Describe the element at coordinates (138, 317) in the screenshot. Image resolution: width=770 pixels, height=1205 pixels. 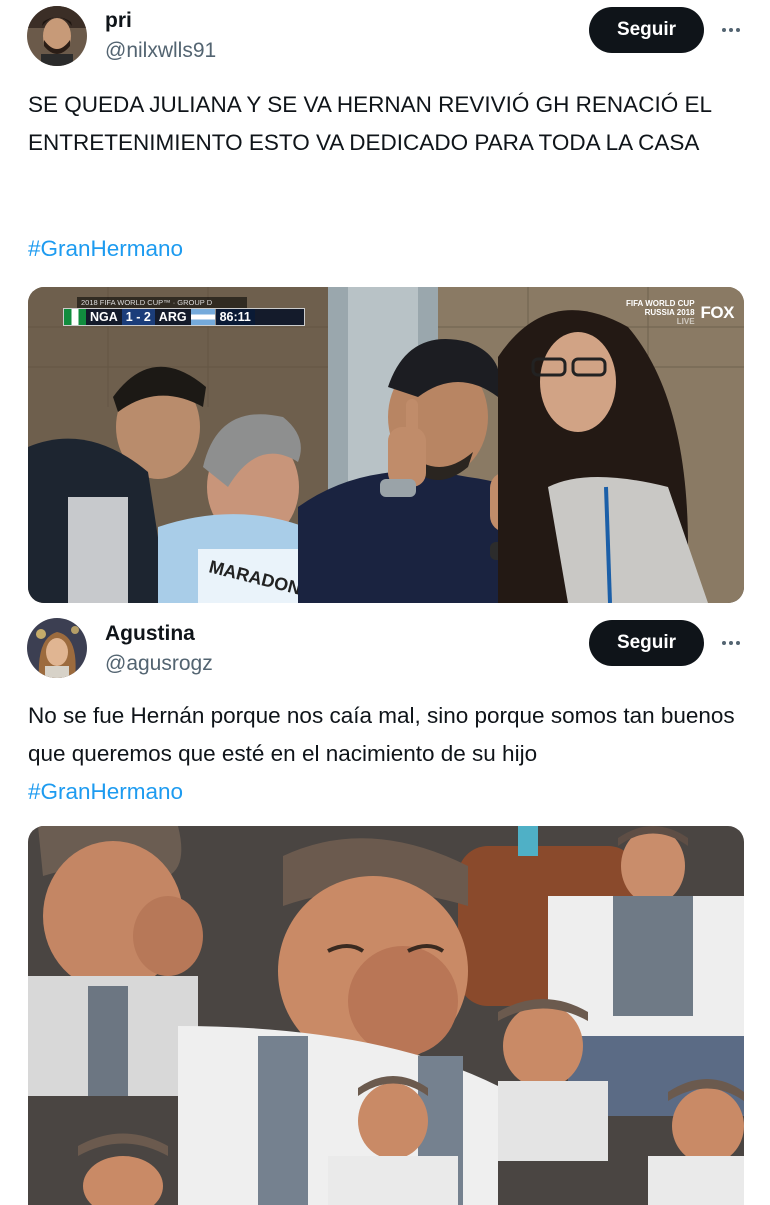
I see `score: 1 - 2` at that location.